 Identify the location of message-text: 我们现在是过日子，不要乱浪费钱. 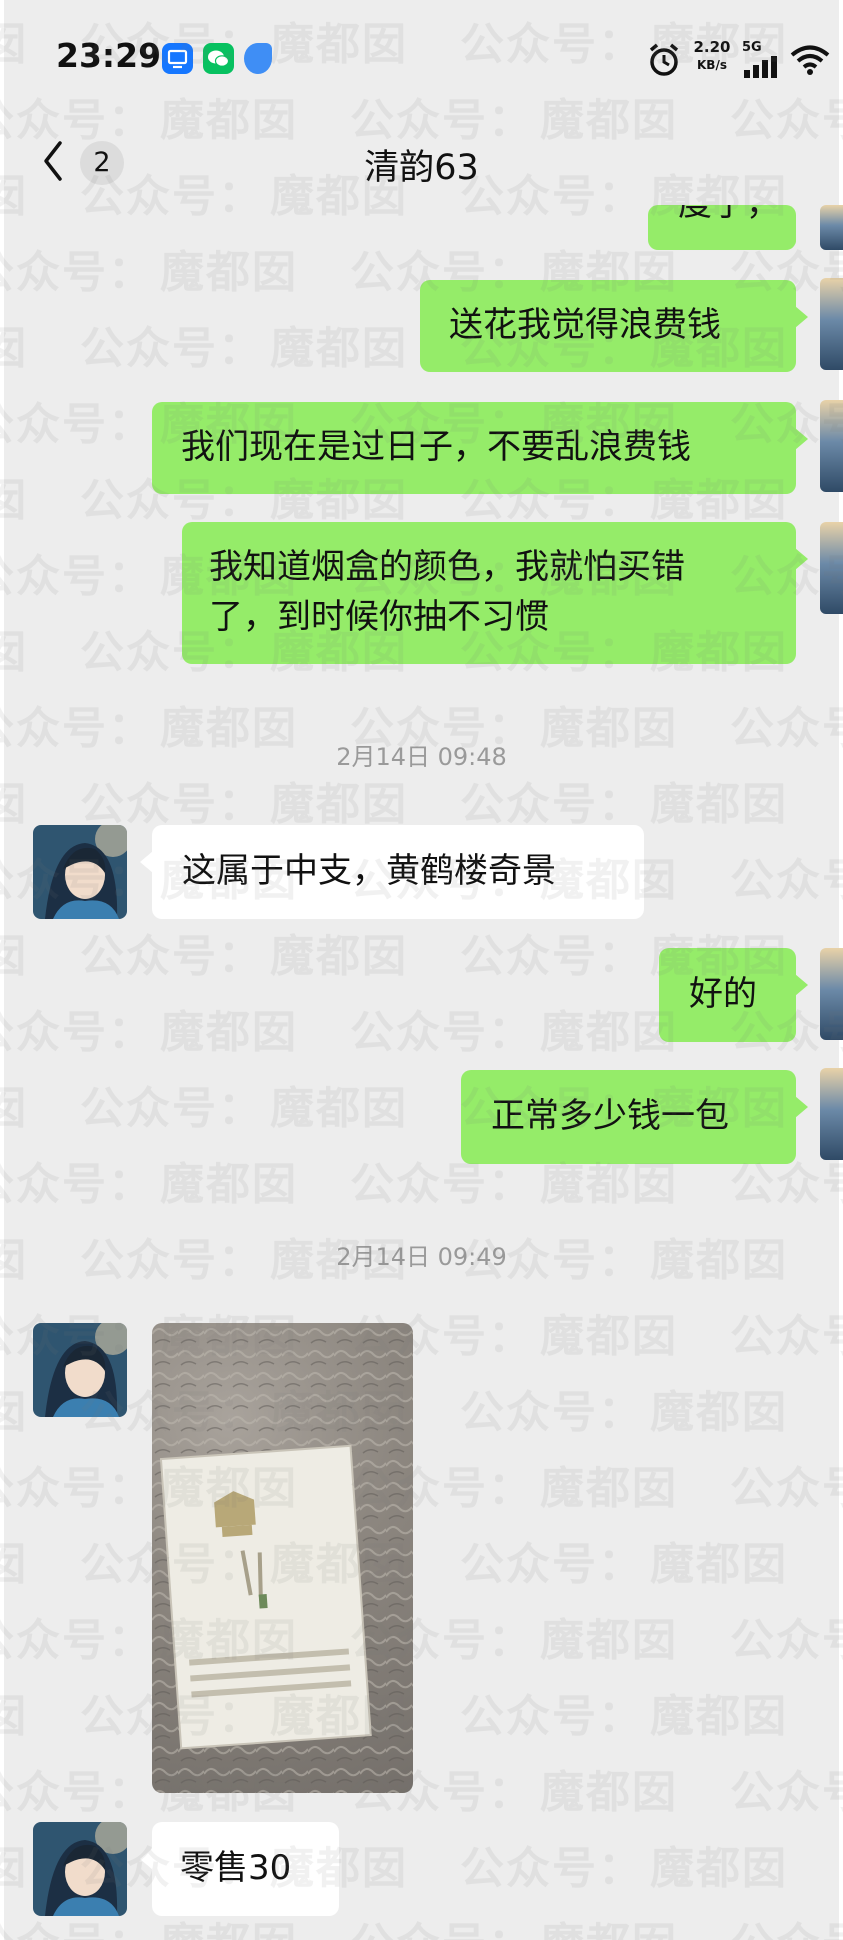
(436, 447).